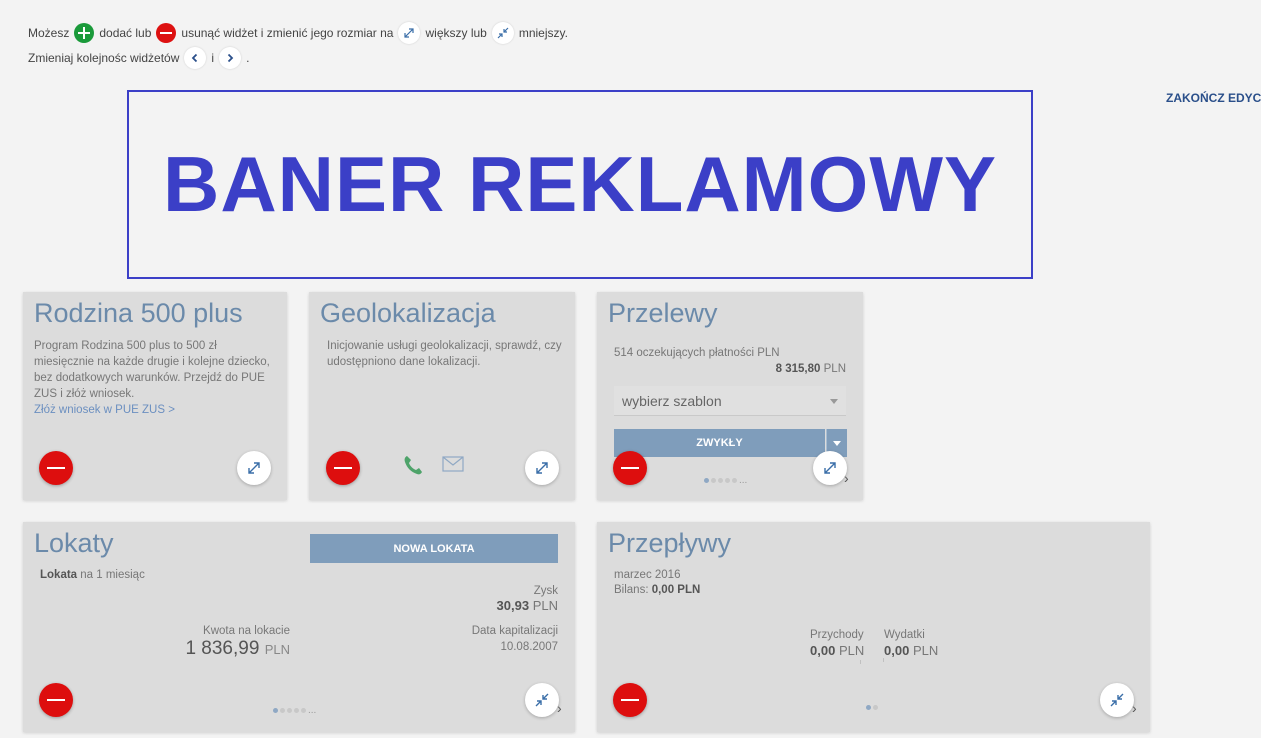  Describe the element at coordinates (195, 58) in the screenshot. I see `chevron-left-icon` at that location.